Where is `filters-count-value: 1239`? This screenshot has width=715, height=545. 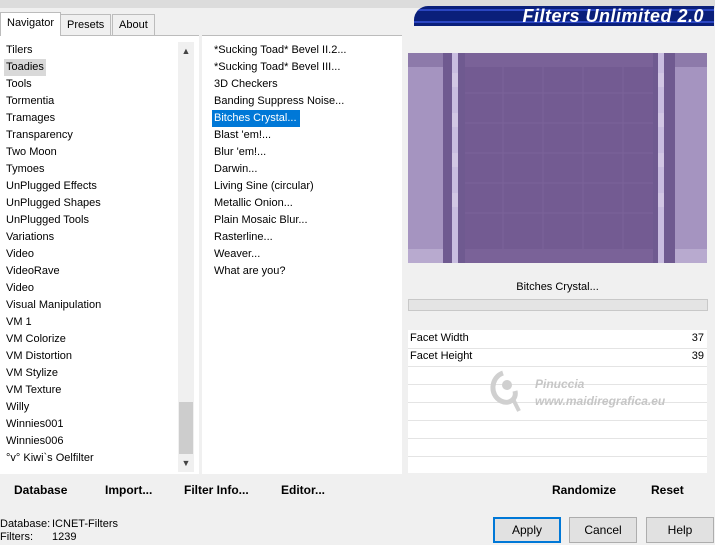
filters-count-value: 1239 is located at coordinates (64, 537).